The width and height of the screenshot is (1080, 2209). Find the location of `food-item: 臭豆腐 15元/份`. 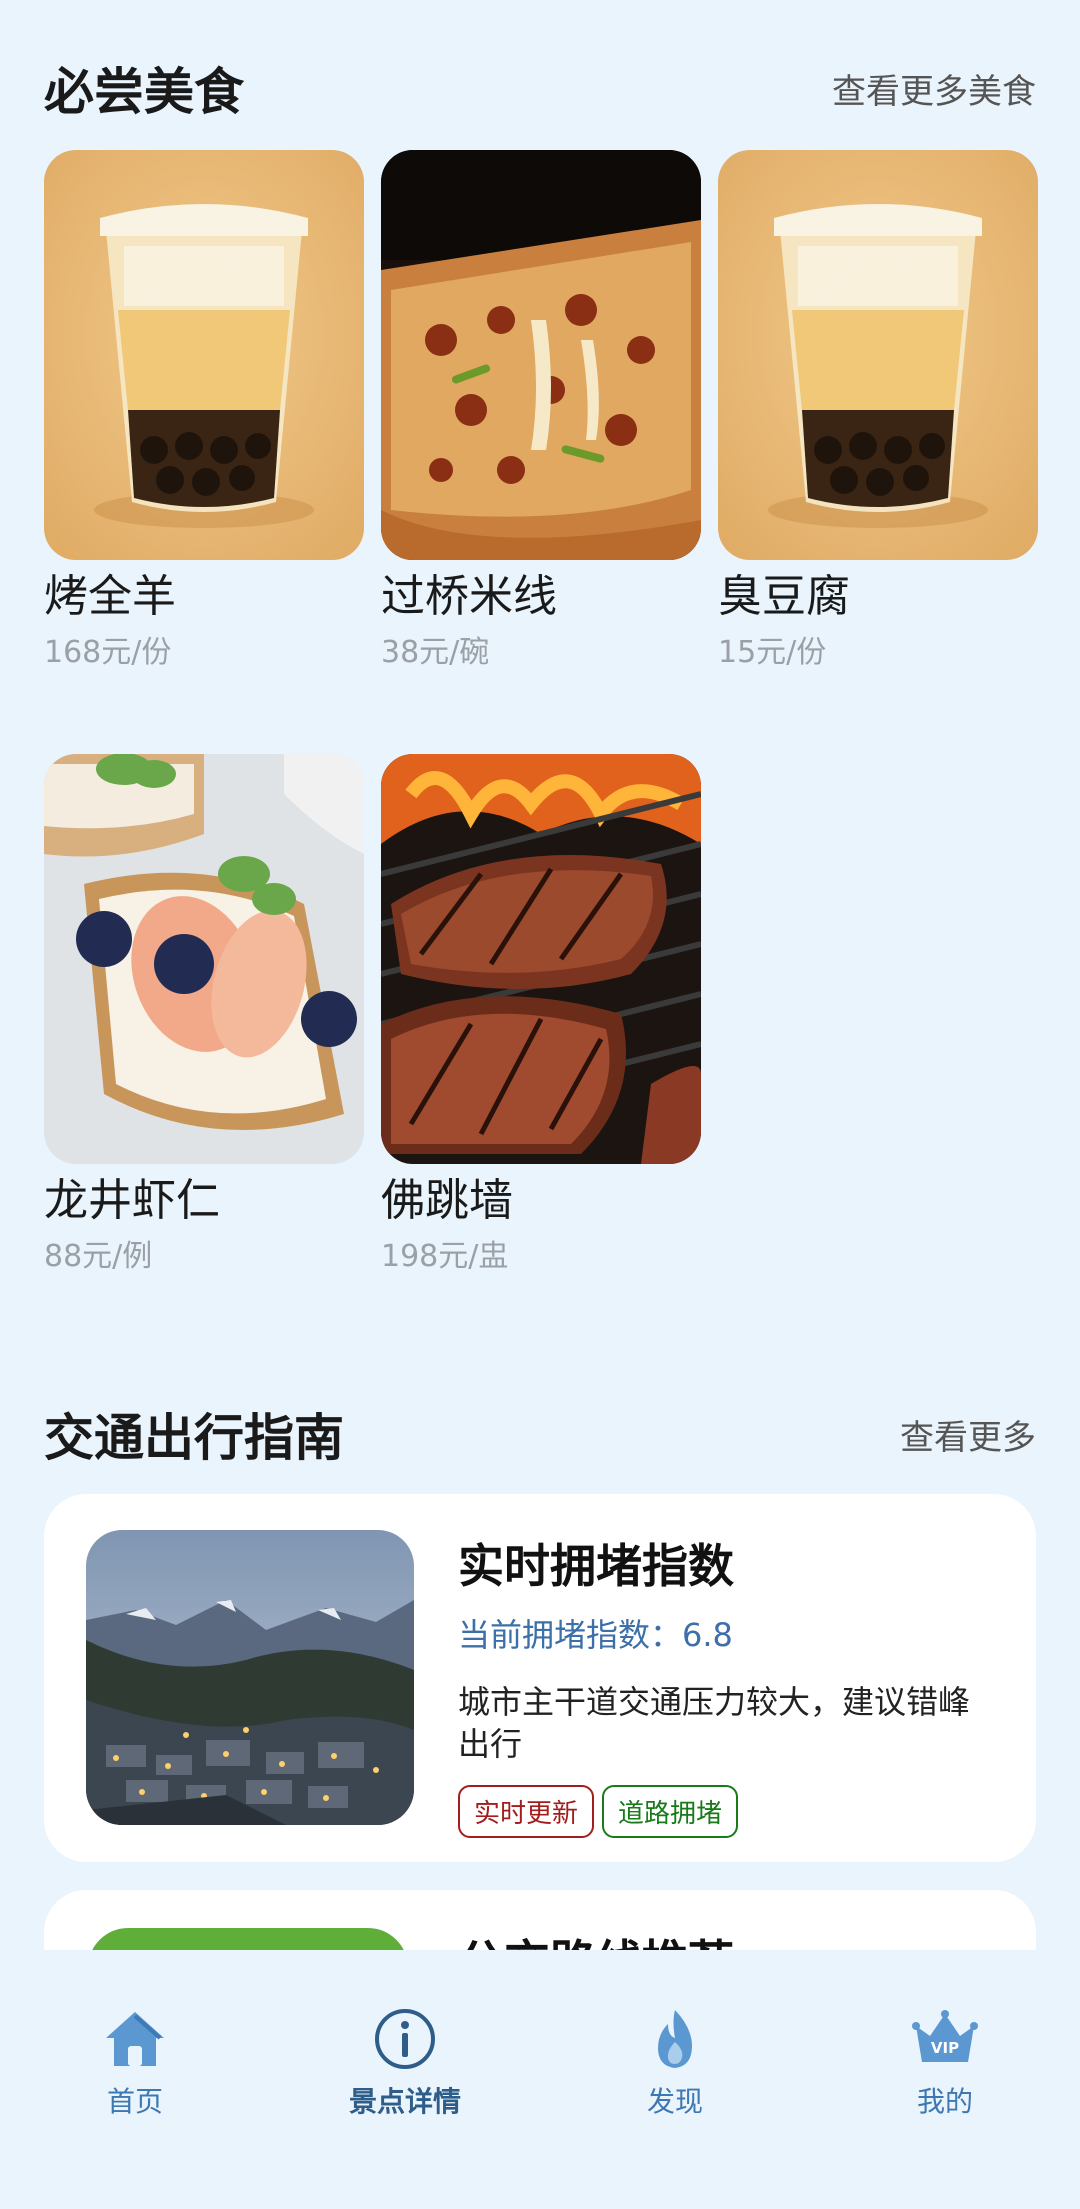

food-item: 臭豆腐 15元/份 is located at coordinates (878, 410).